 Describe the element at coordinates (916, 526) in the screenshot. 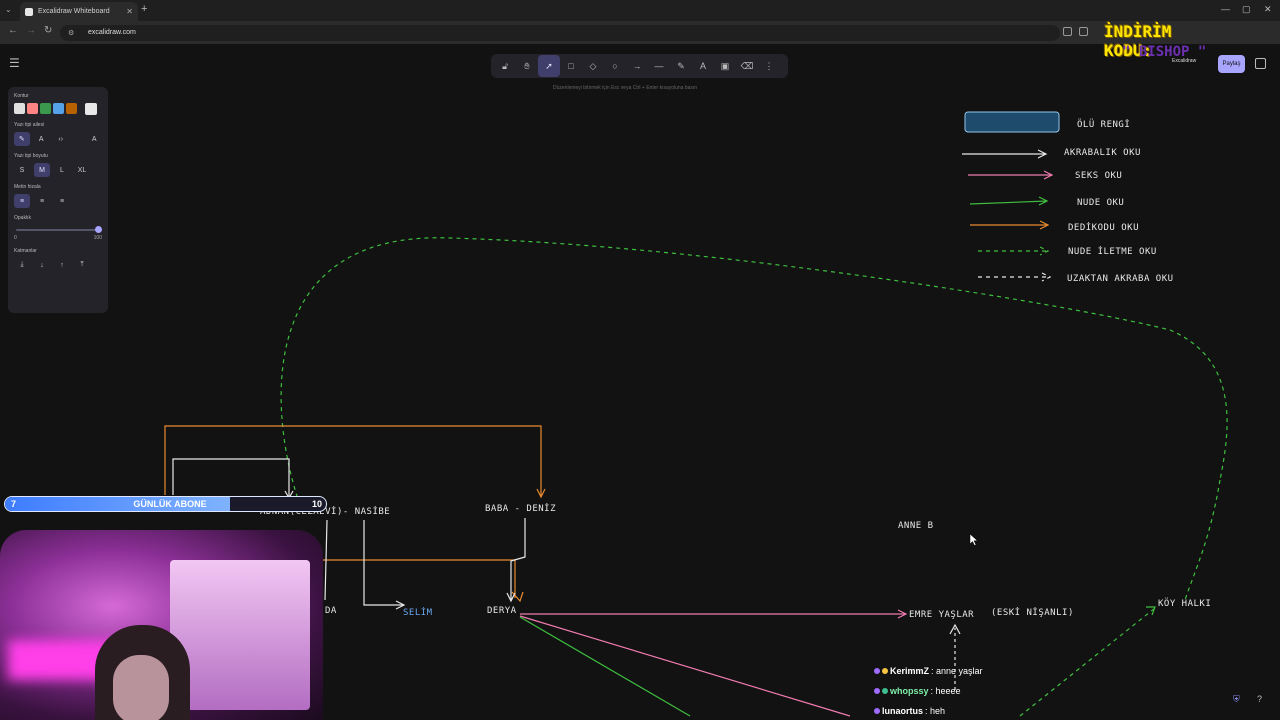

I see `node-anne-b-editing: ANNE B` at that location.